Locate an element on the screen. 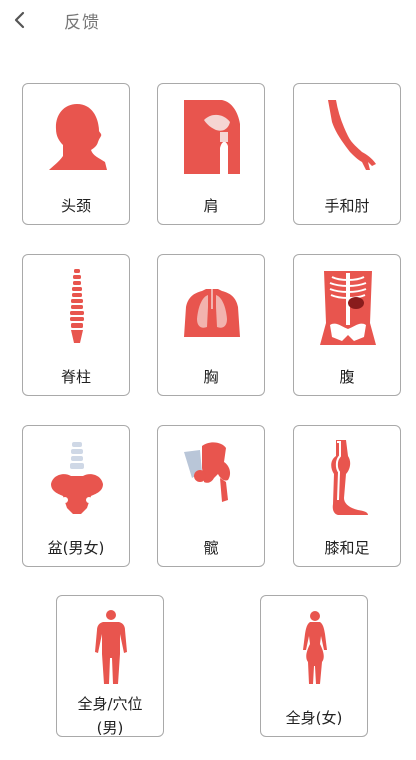  card-knee-foot: 膝和足 is located at coordinates (347, 496).